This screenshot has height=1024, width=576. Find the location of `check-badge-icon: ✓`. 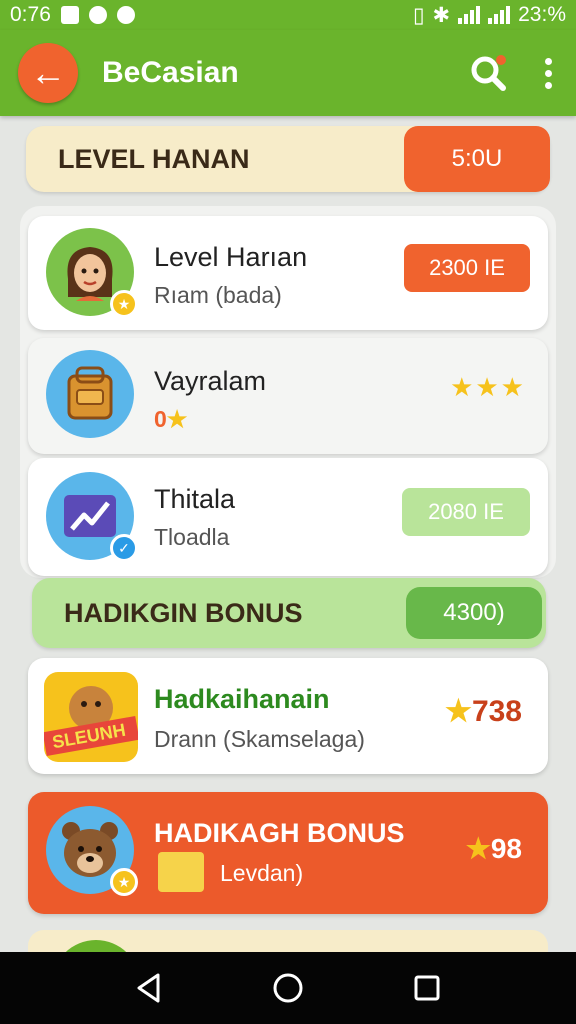

check-badge-icon: ✓ is located at coordinates (124, 548).